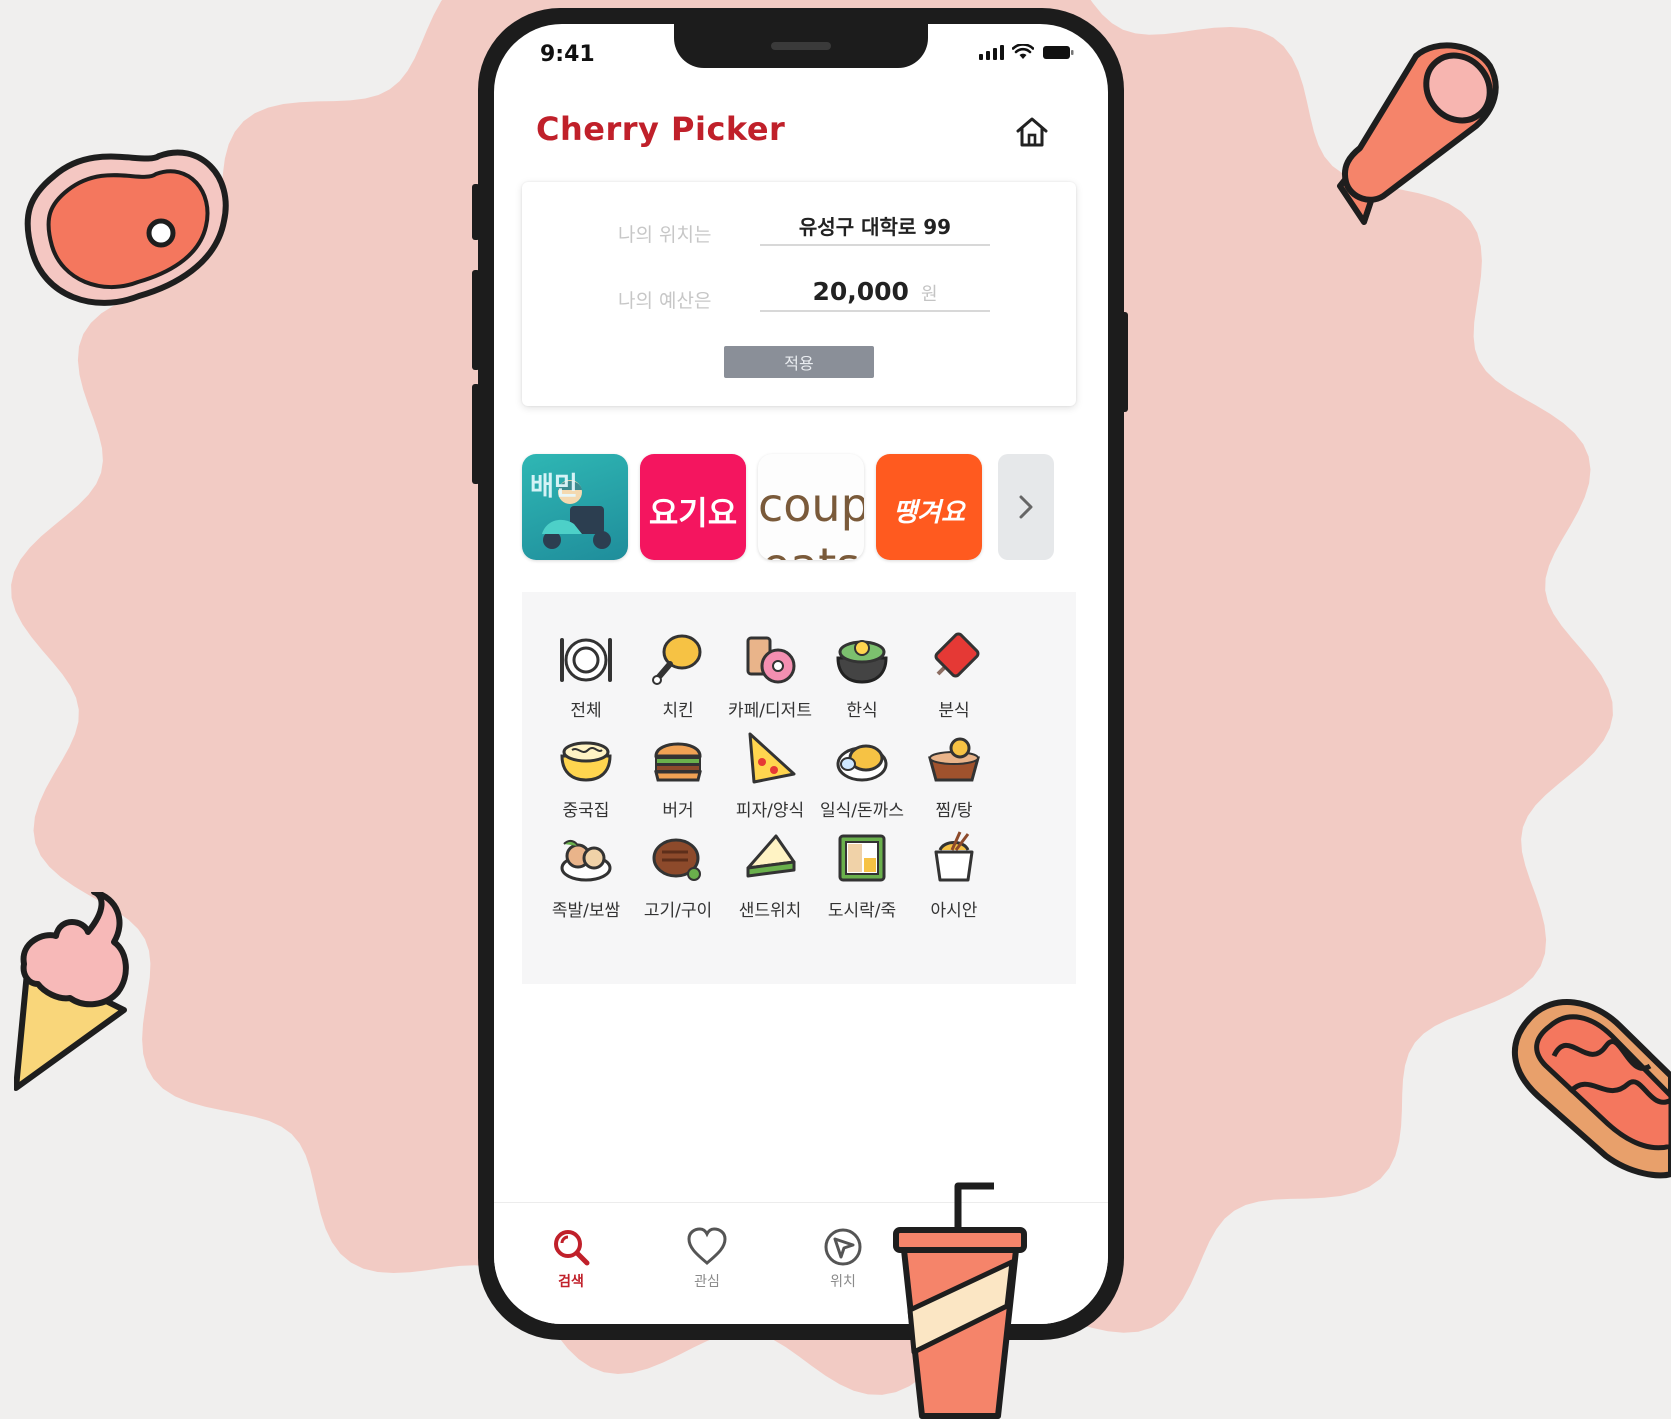 The width and height of the screenshot is (1671, 1419). What do you see at coordinates (811, 519) in the screenshot?
I see `coupang-eats-app-icon: coupang eats` at bounding box center [811, 519].